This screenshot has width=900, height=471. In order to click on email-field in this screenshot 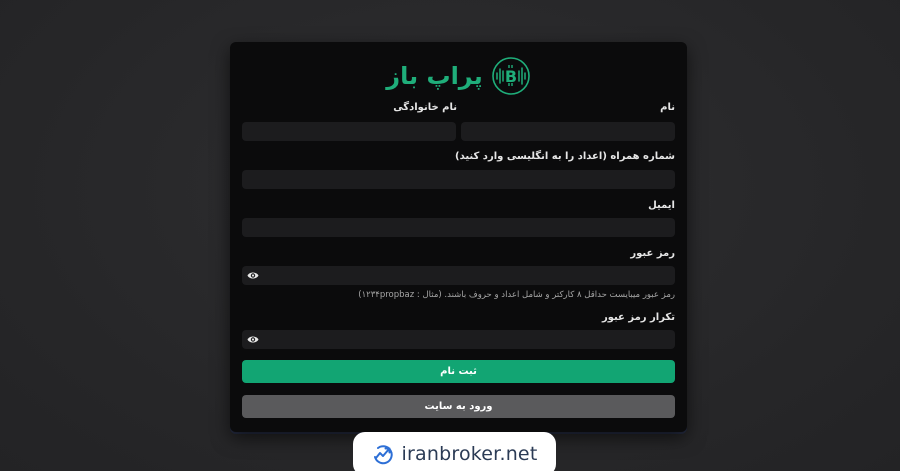, I will do `click(458, 229)`.